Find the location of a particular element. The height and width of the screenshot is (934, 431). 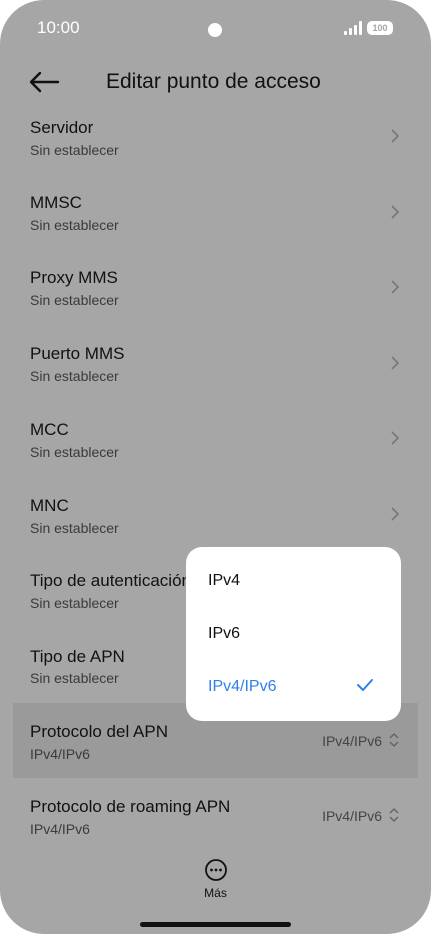

item-label: Proxy MMS is located at coordinates (74, 277).